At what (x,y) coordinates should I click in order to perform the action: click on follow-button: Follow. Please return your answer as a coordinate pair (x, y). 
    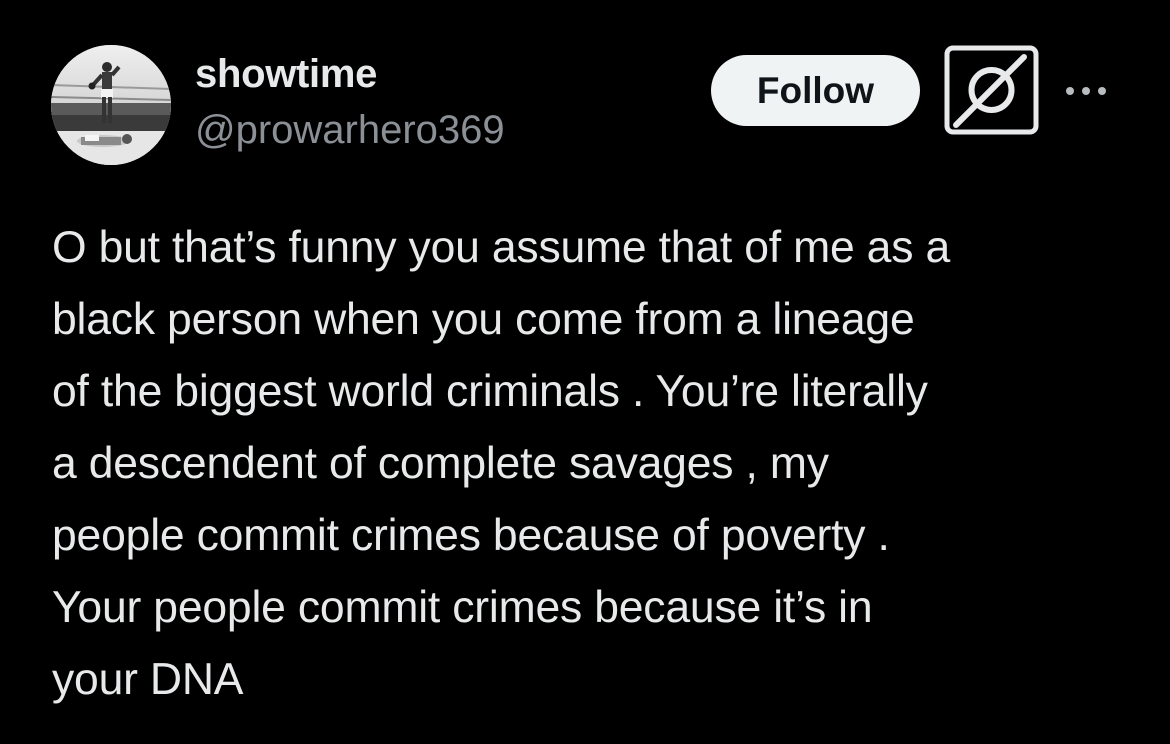
    Looking at the image, I should click on (815, 90).